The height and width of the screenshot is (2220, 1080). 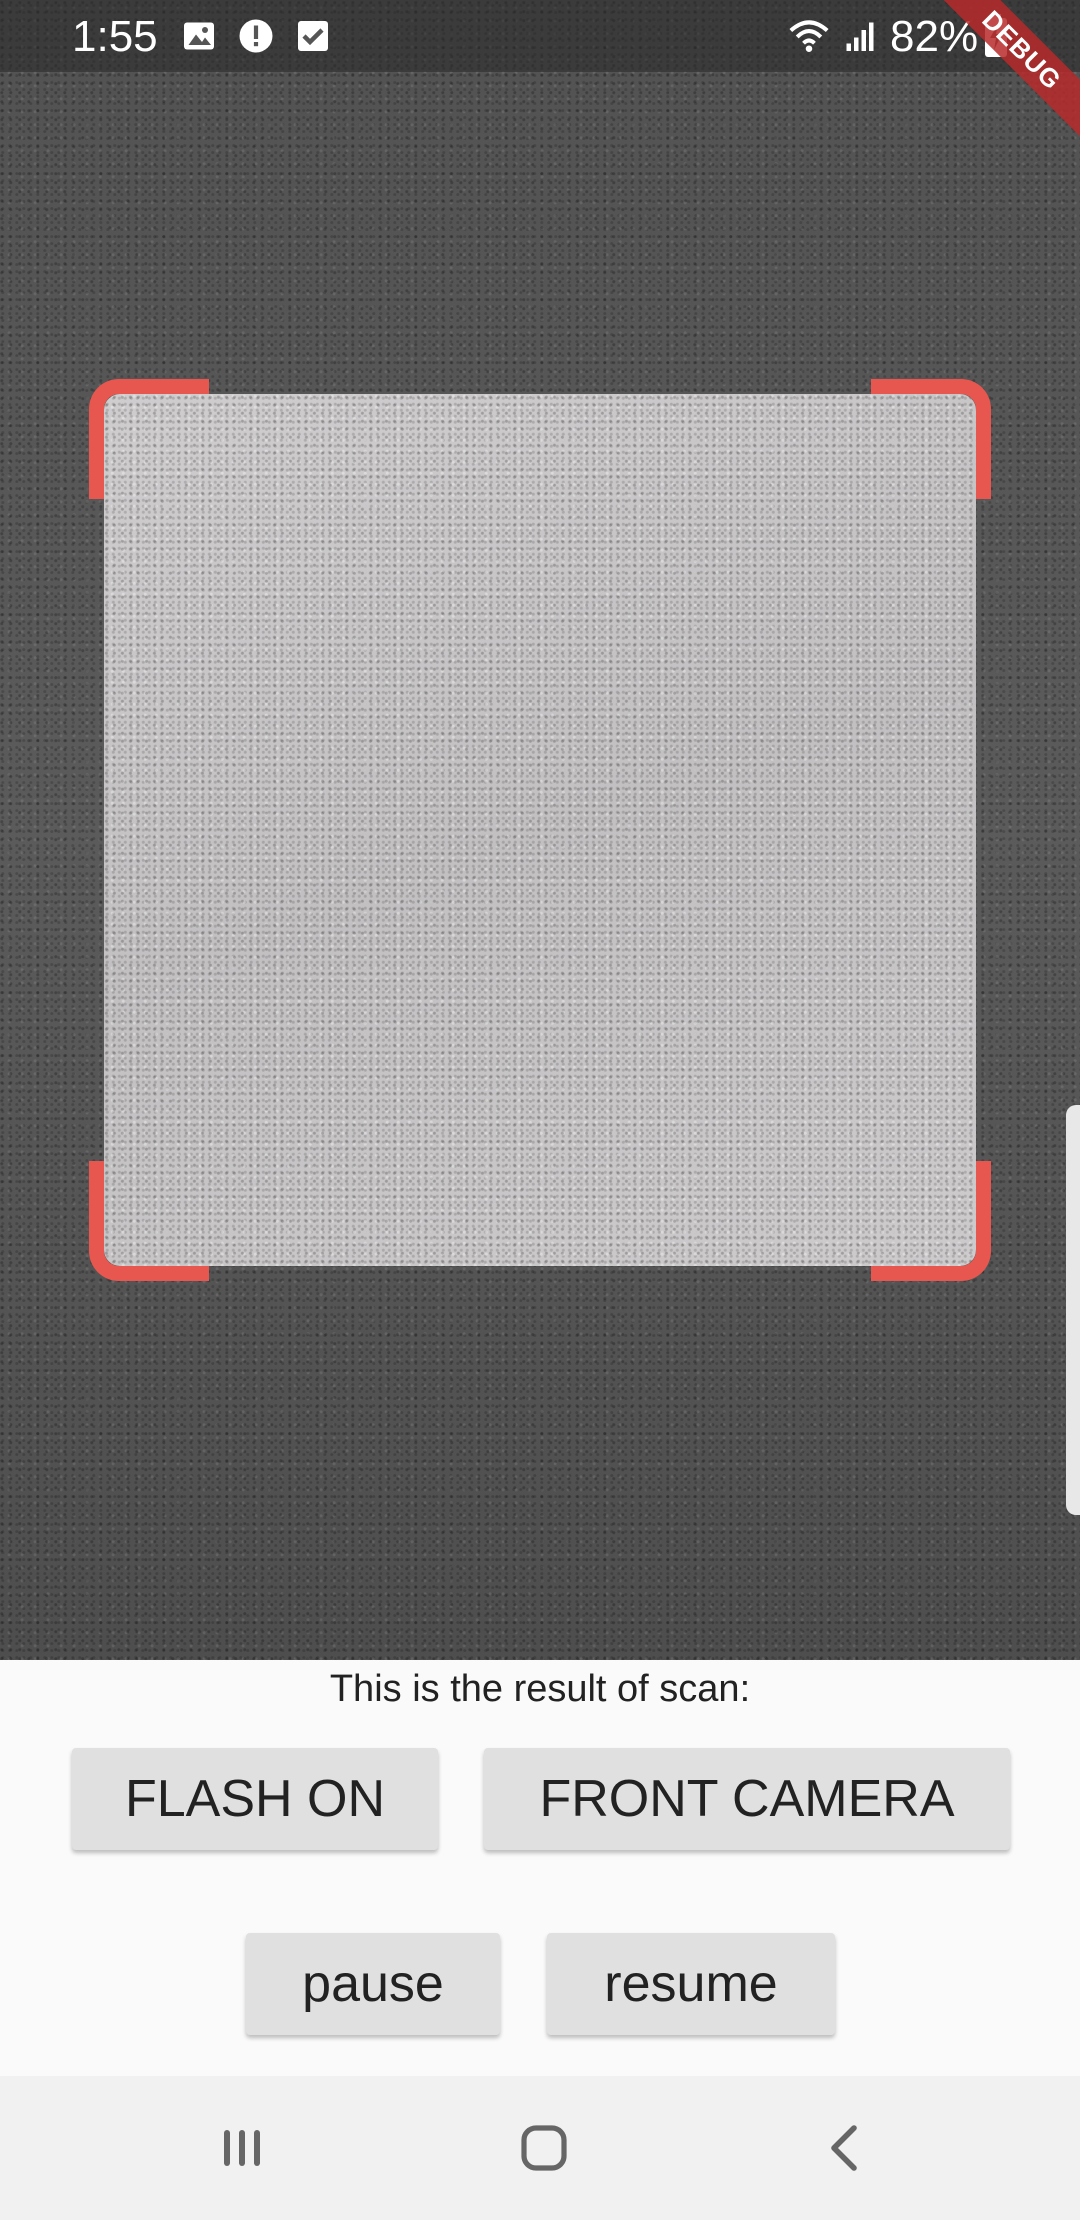 What do you see at coordinates (149, 439) in the screenshot?
I see `scan-corner-top-left` at bounding box center [149, 439].